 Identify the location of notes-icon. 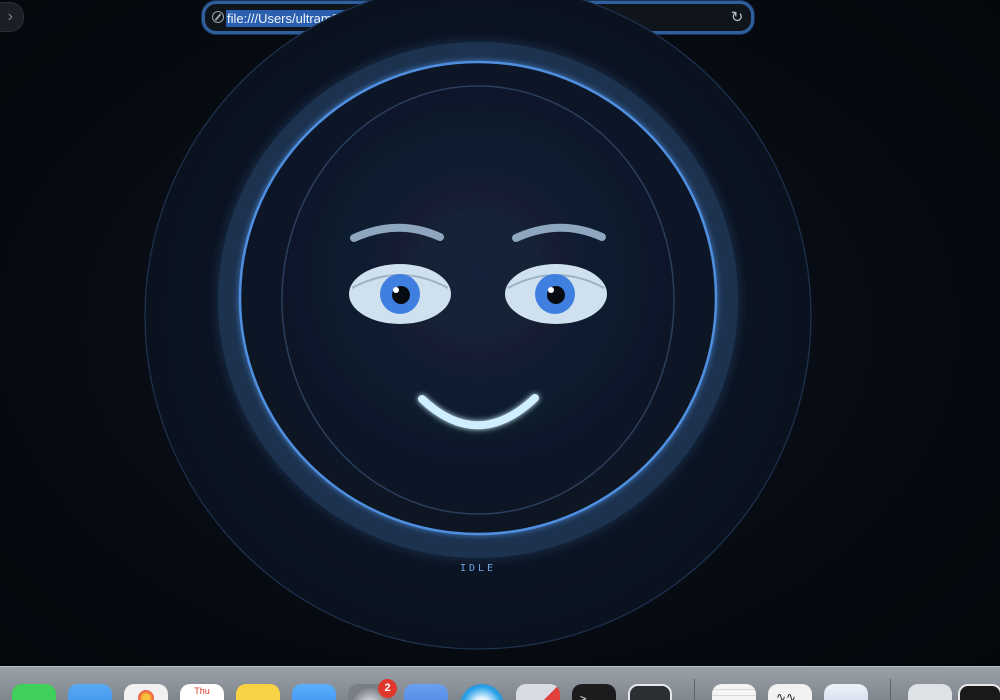
(258, 692).